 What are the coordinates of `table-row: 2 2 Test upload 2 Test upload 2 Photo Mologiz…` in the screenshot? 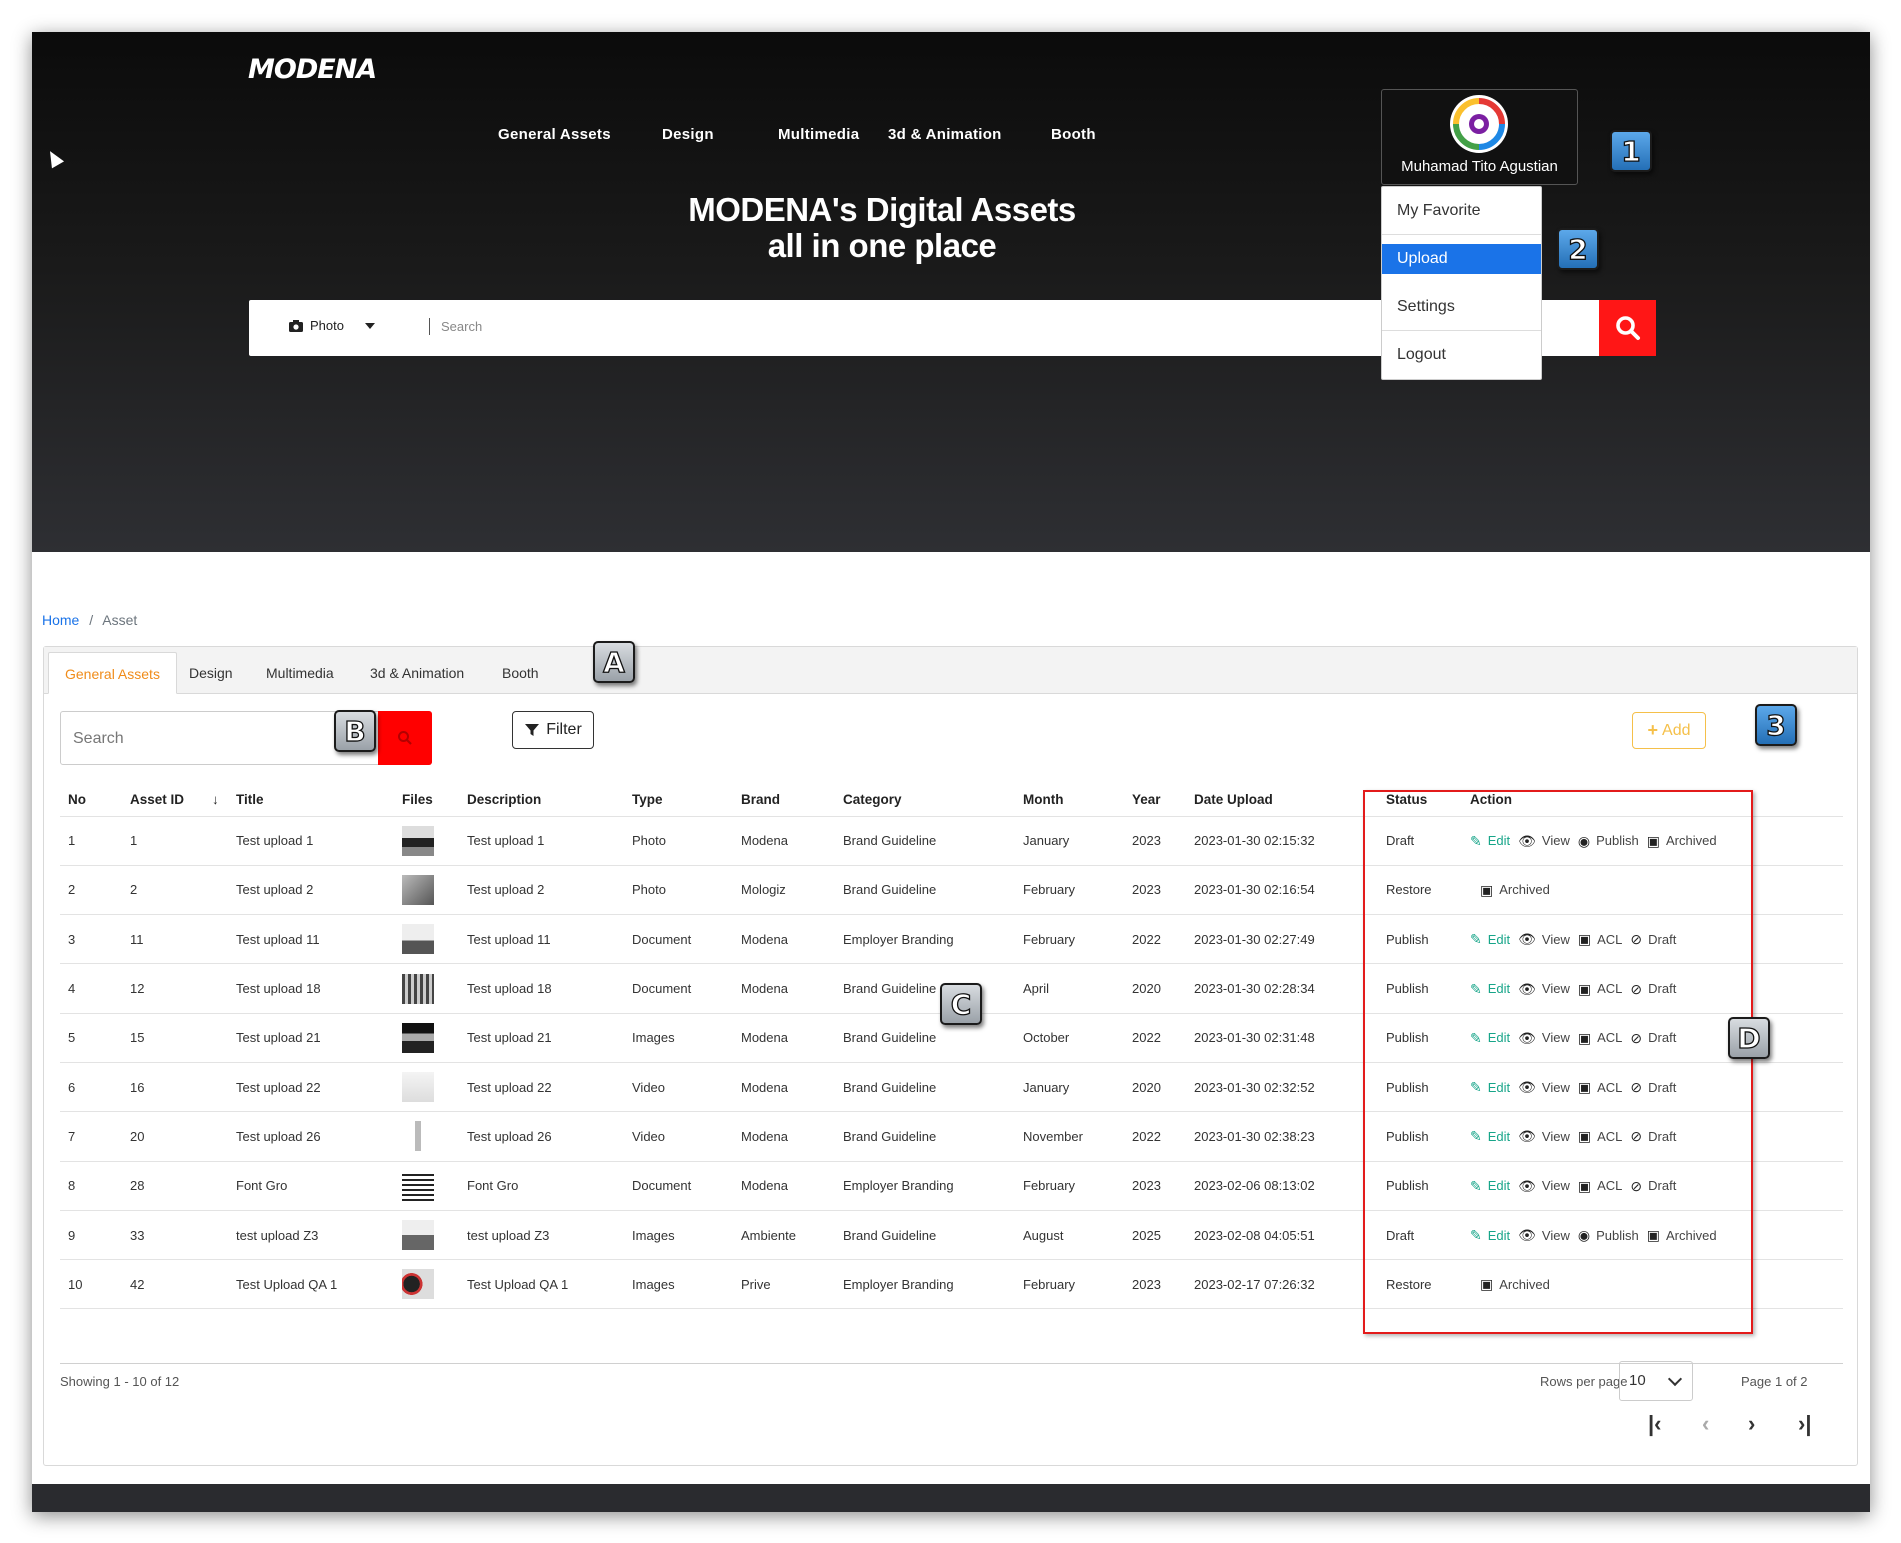 It's located at (951, 890).